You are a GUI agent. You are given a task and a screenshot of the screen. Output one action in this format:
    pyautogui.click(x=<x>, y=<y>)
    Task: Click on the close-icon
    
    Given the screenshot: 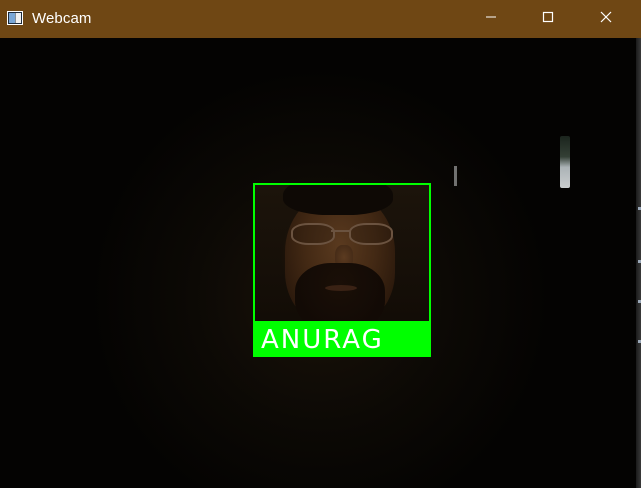 What is the action you would take?
    pyautogui.click(x=606, y=19)
    